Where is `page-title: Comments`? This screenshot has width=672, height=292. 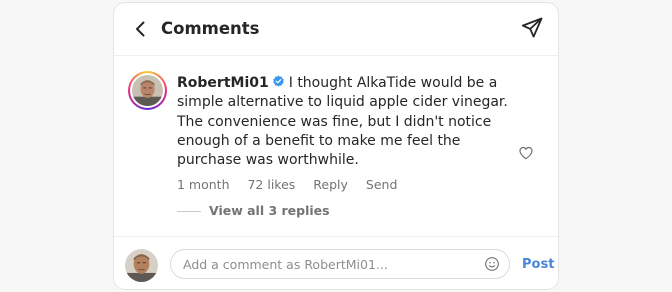 page-title: Comments is located at coordinates (210, 28).